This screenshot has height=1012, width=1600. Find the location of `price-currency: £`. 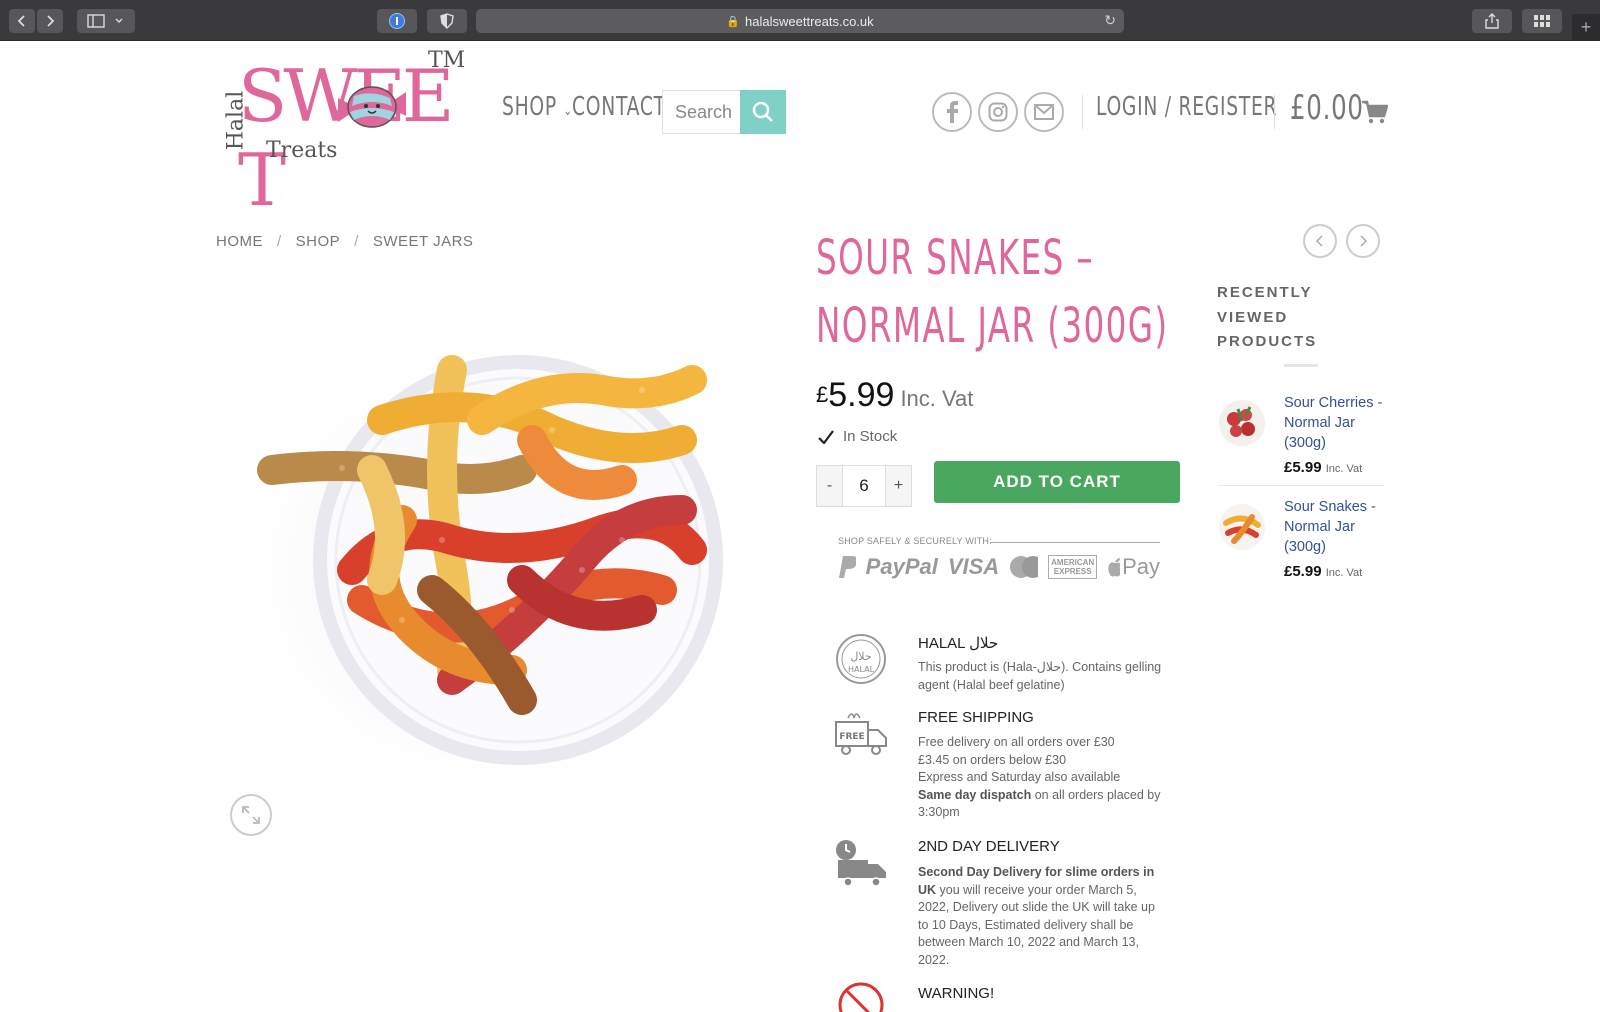

price-currency: £ is located at coordinates (822, 394).